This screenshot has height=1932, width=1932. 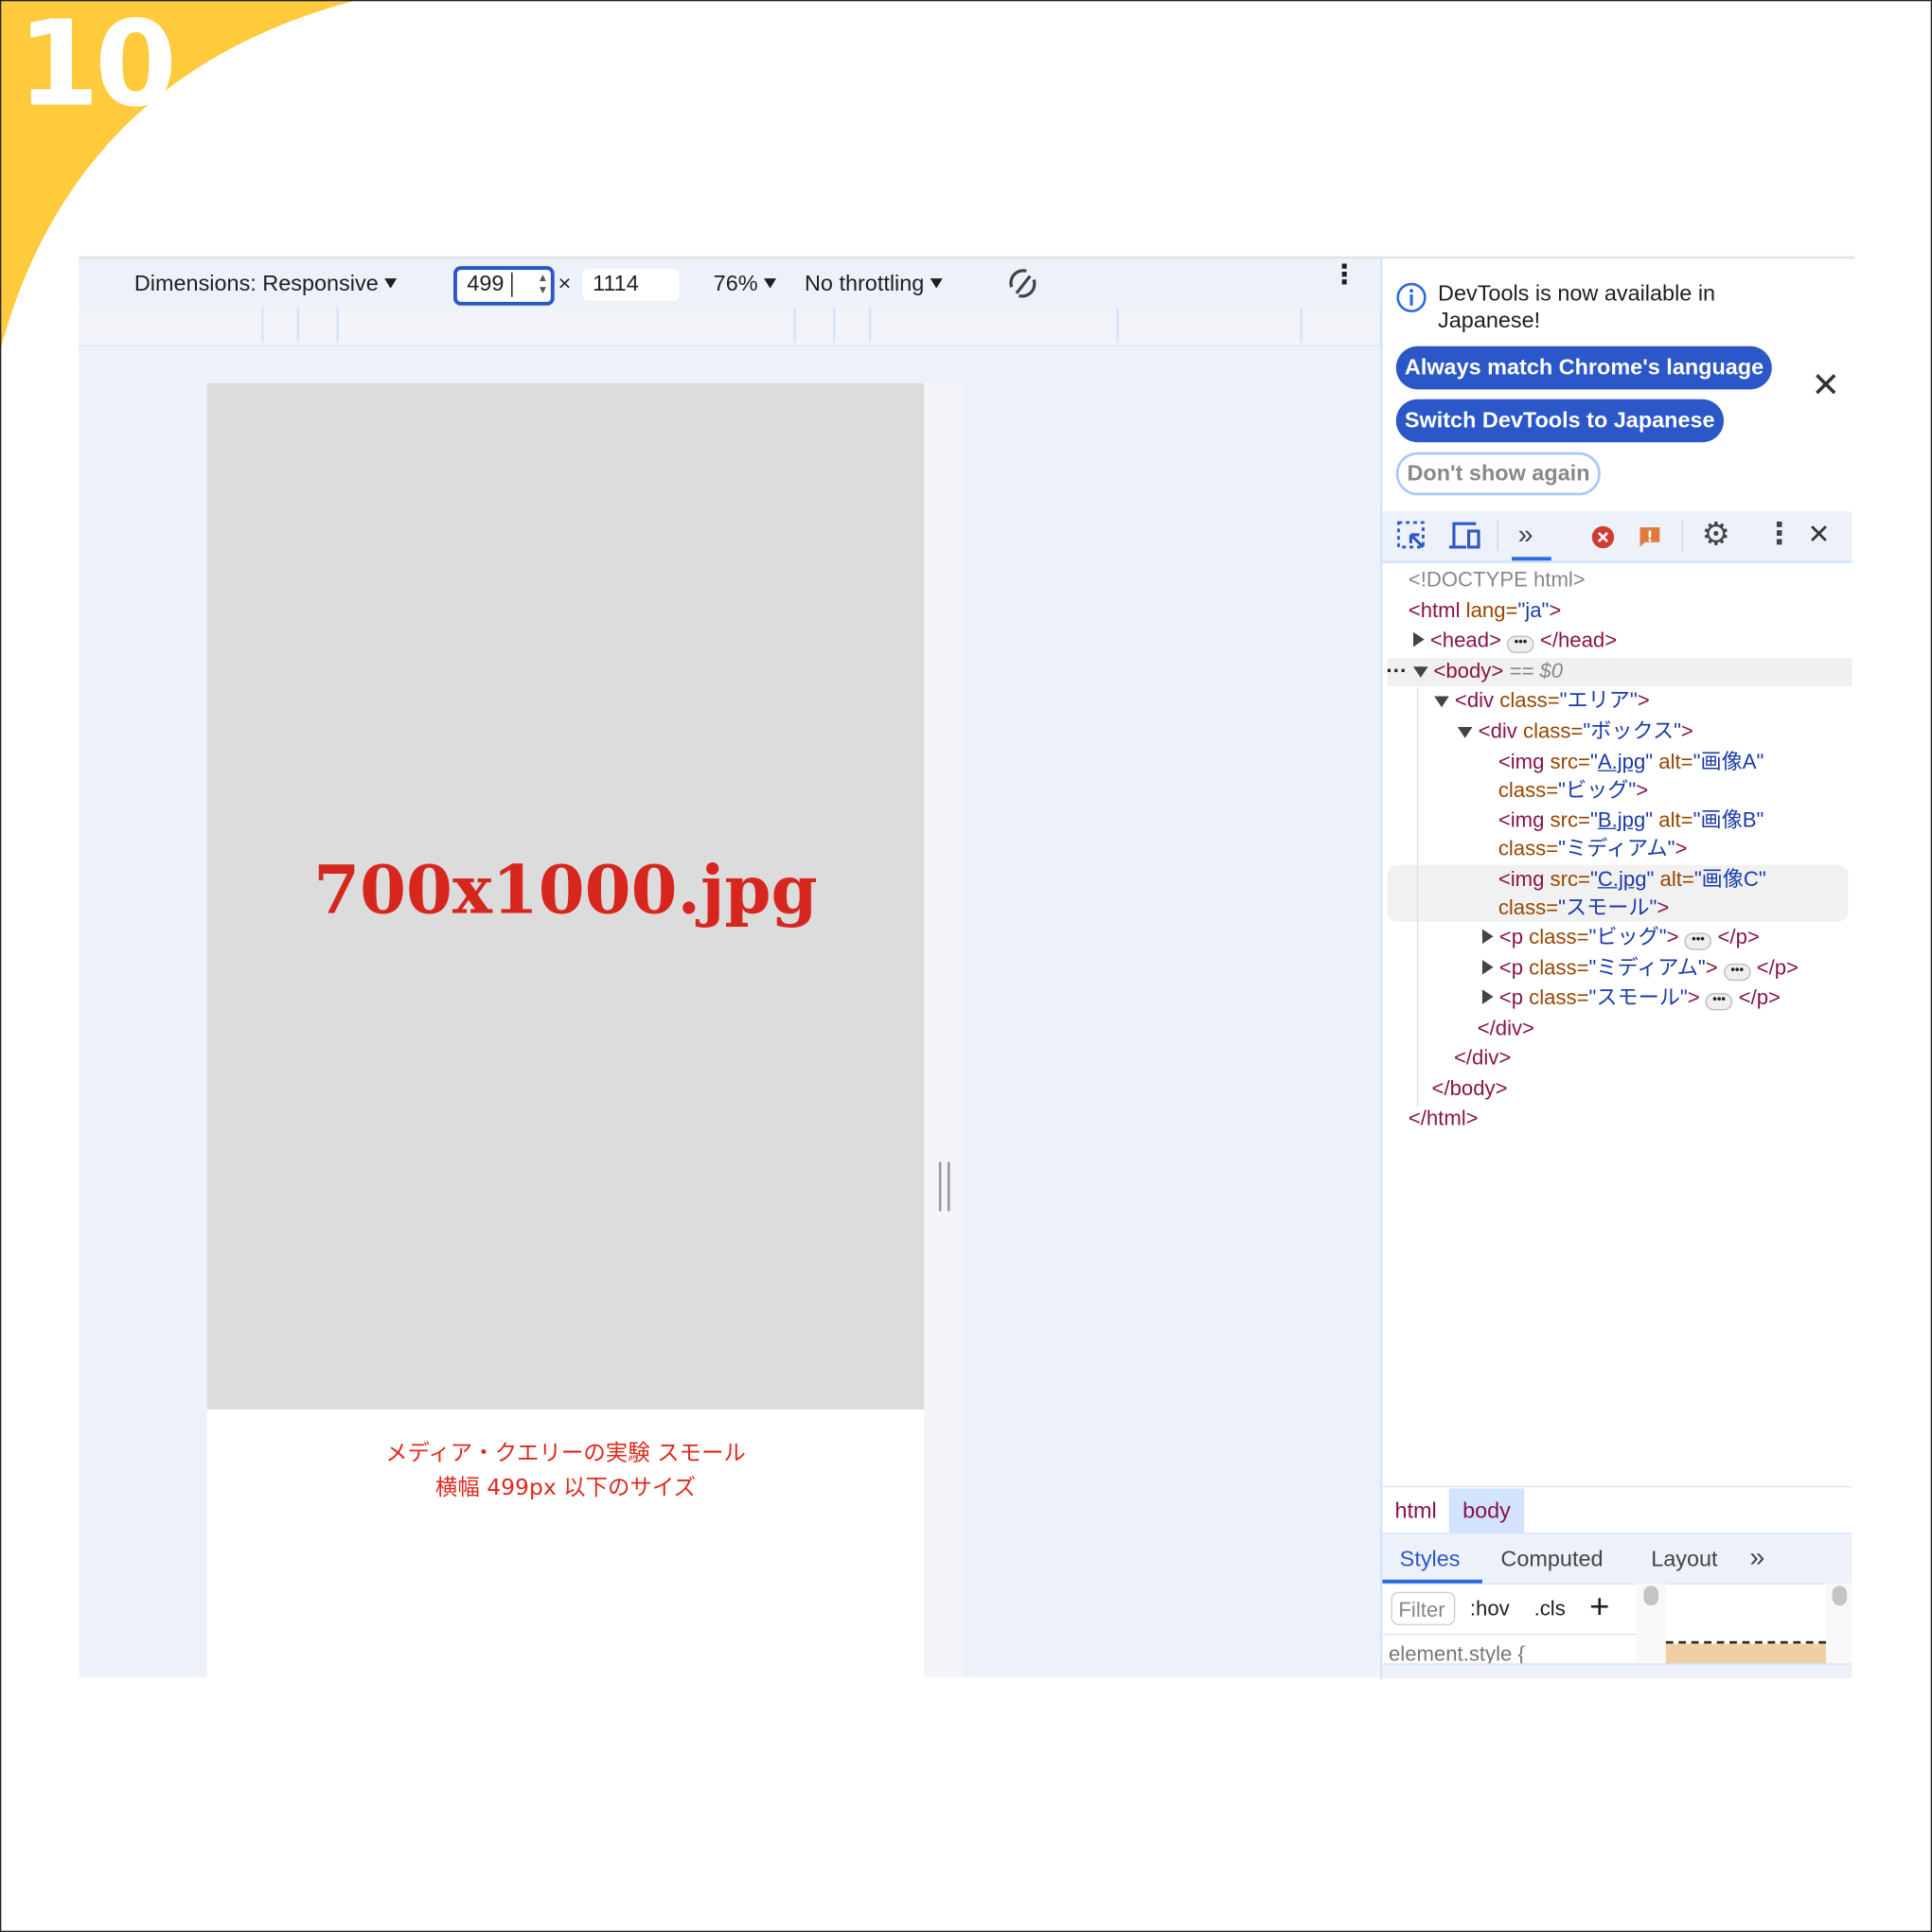 What do you see at coordinates (1489, 610) in the screenshot?
I see `attr: lang=` at bounding box center [1489, 610].